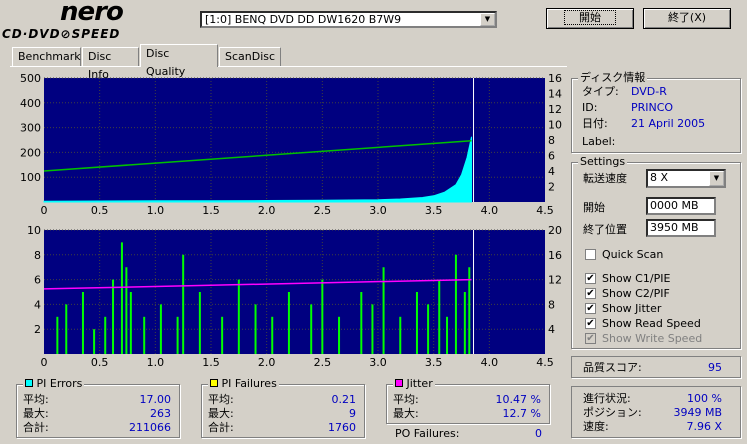 Image resolution: width=747 pixels, height=444 pixels. I want to click on pi-failures-total-value: 1760, so click(342, 427).